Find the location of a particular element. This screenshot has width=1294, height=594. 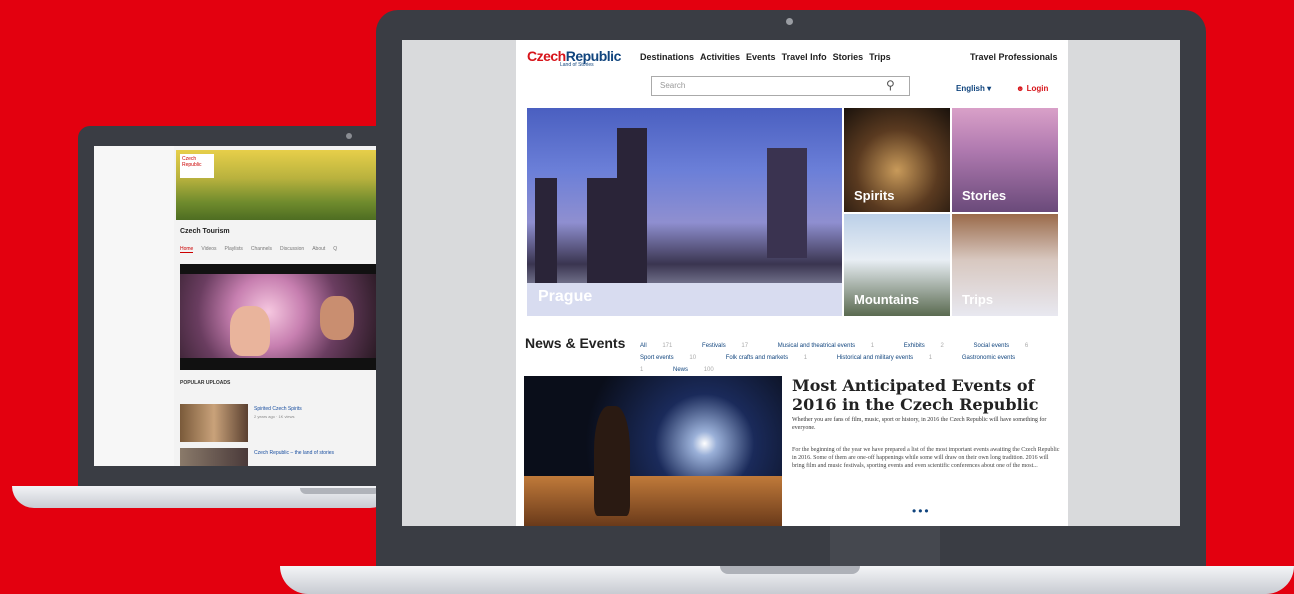

nav-trips: Trips is located at coordinates (880, 57).